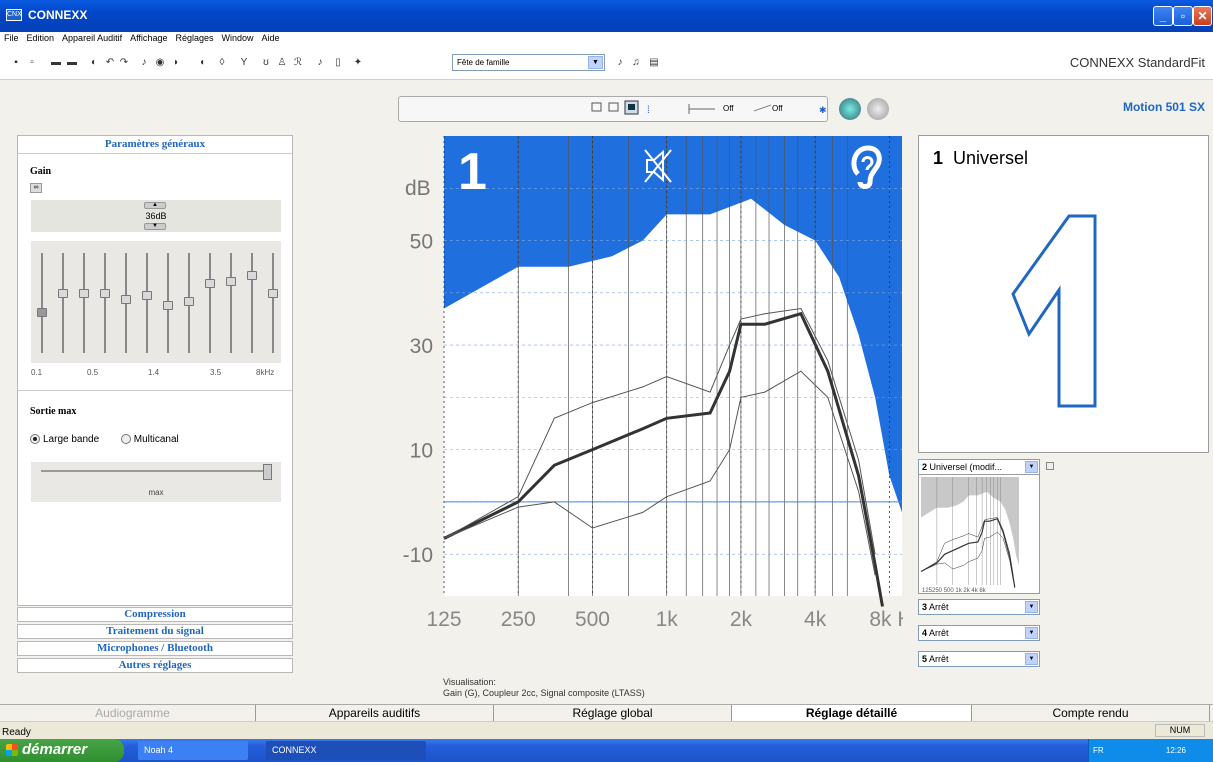 This screenshot has height=762, width=1213. Describe the element at coordinates (282, 63) in the screenshot. I see `person-icon: ♙` at that location.